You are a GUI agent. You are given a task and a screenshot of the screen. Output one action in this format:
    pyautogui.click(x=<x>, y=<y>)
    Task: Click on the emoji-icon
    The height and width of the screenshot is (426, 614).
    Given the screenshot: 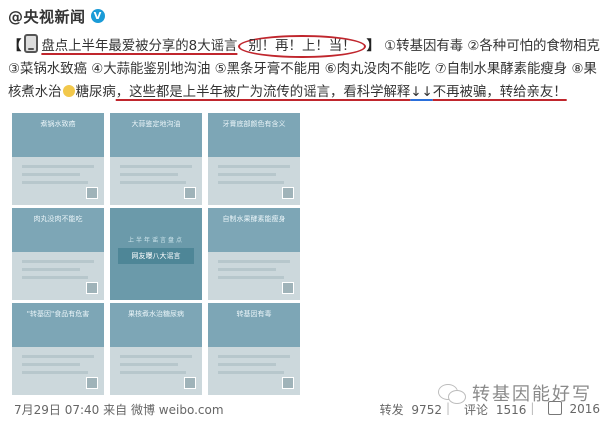 What is the action you would take?
    pyautogui.click(x=68, y=91)
    